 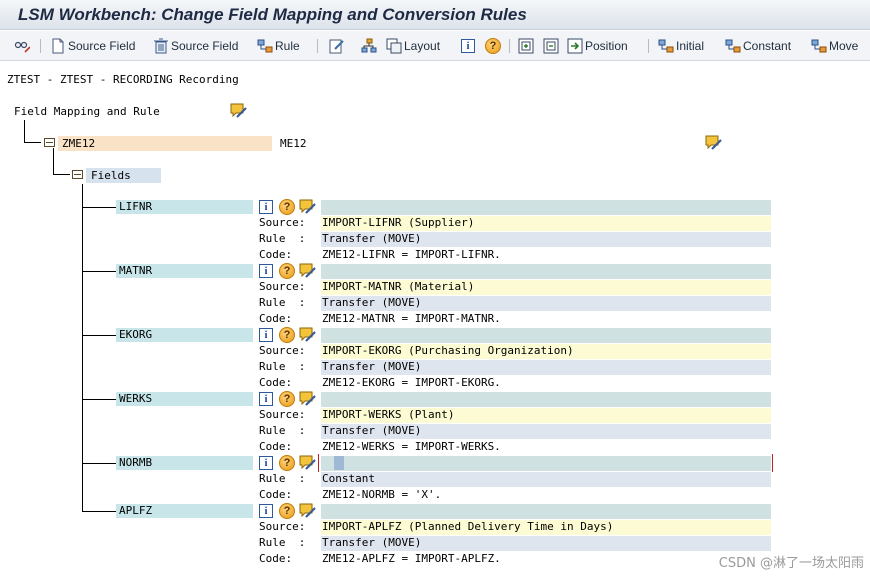 What do you see at coordinates (123, 79) in the screenshot?
I see `recording-header: ZTEST - ZTEST - RECORDING Recording` at bounding box center [123, 79].